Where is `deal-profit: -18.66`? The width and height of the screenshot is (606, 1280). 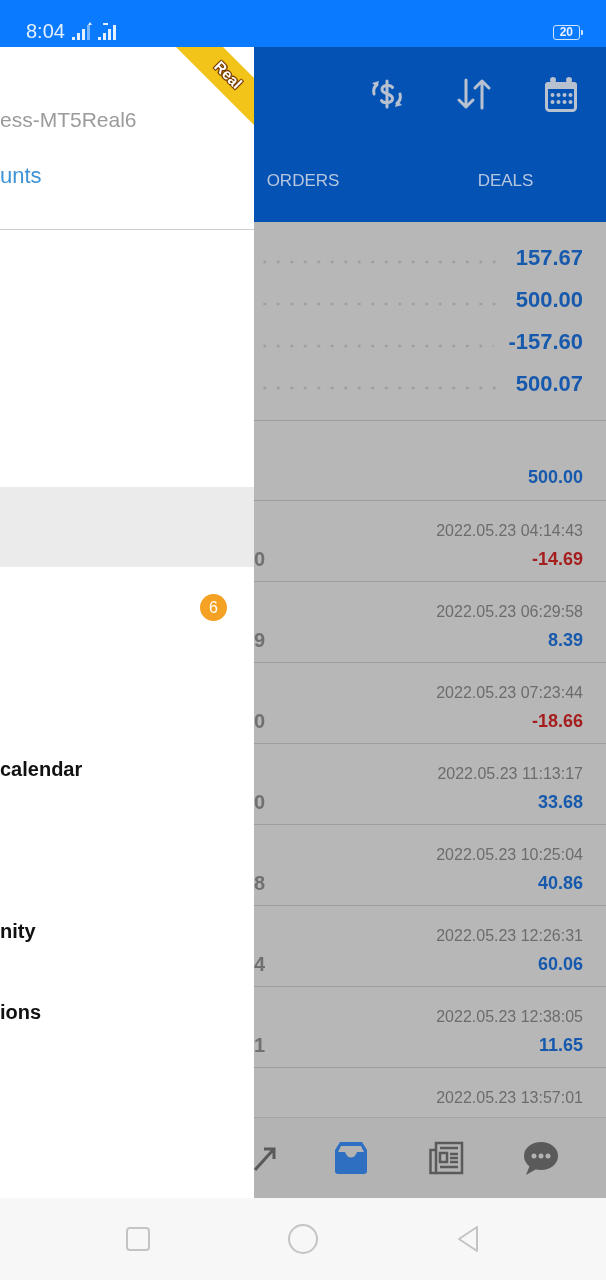
deal-profit: -18.66 is located at coordinates (557, 721).